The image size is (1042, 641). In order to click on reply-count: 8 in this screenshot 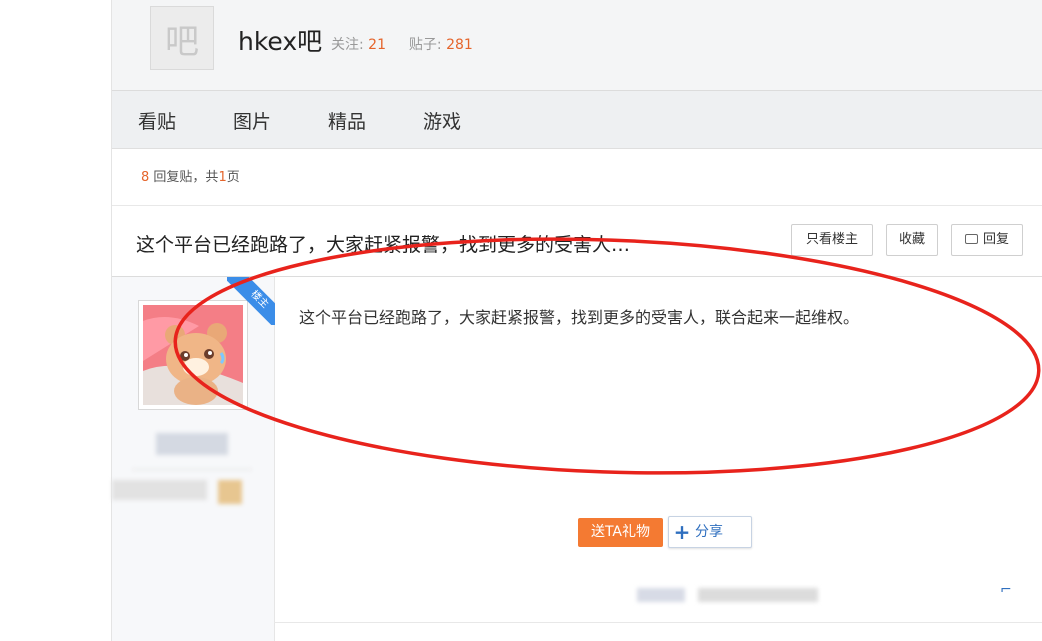, I will do `click(145, 177)`.